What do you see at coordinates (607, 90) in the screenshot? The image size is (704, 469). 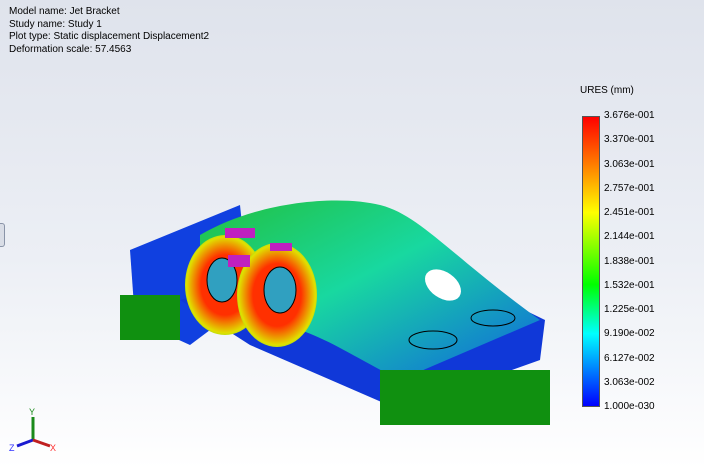 I see `legend-title: URES (mm)` at bounding box center [607, 90].